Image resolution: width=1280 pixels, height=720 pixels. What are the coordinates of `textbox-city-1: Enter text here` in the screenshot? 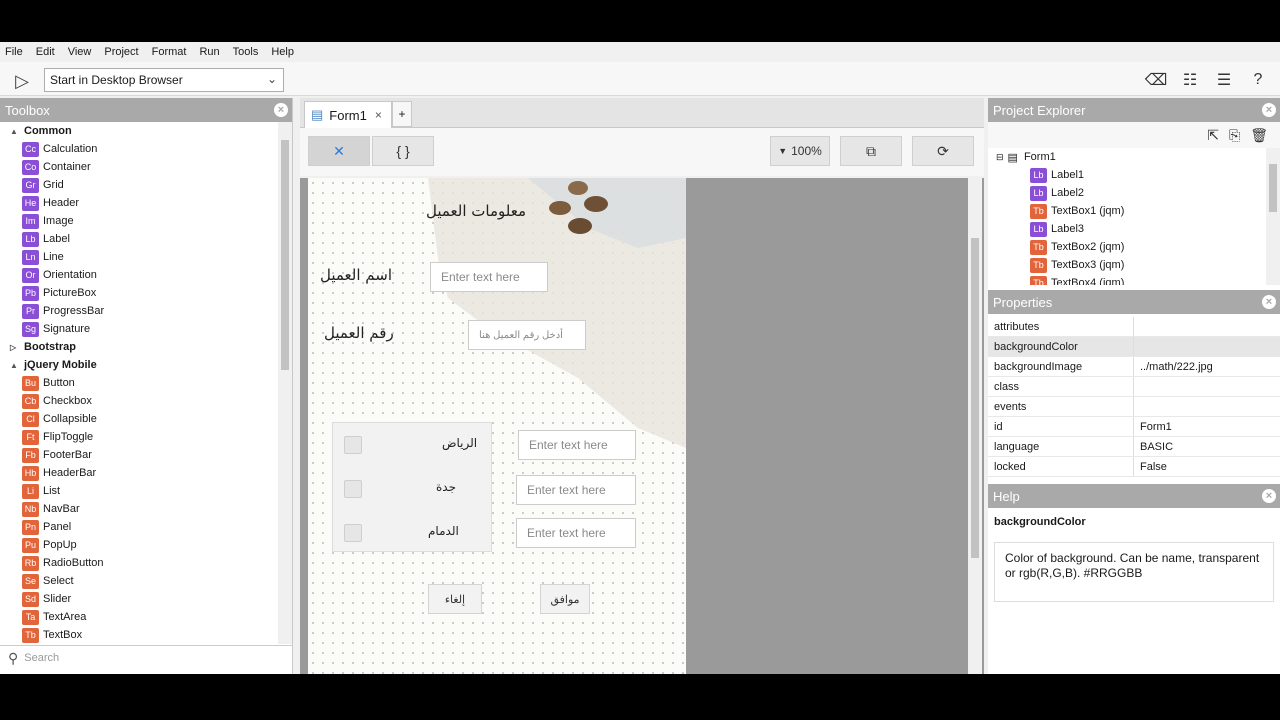 It's located at (577, 445).